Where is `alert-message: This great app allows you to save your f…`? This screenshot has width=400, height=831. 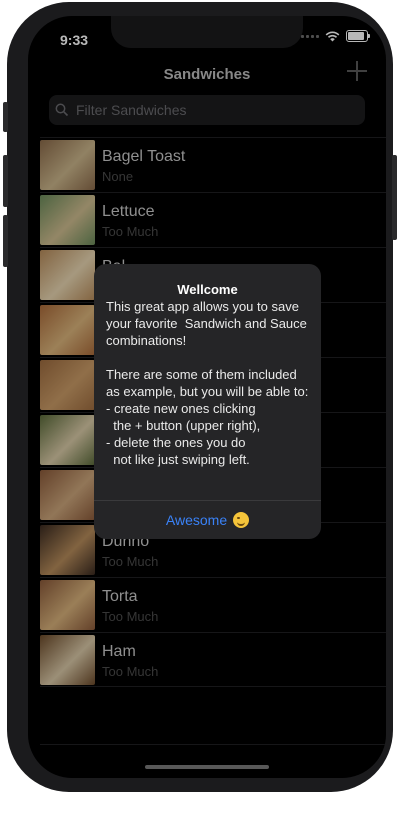 alert-message: This great app allows you to save your f… is located at coordinates (207, 383).